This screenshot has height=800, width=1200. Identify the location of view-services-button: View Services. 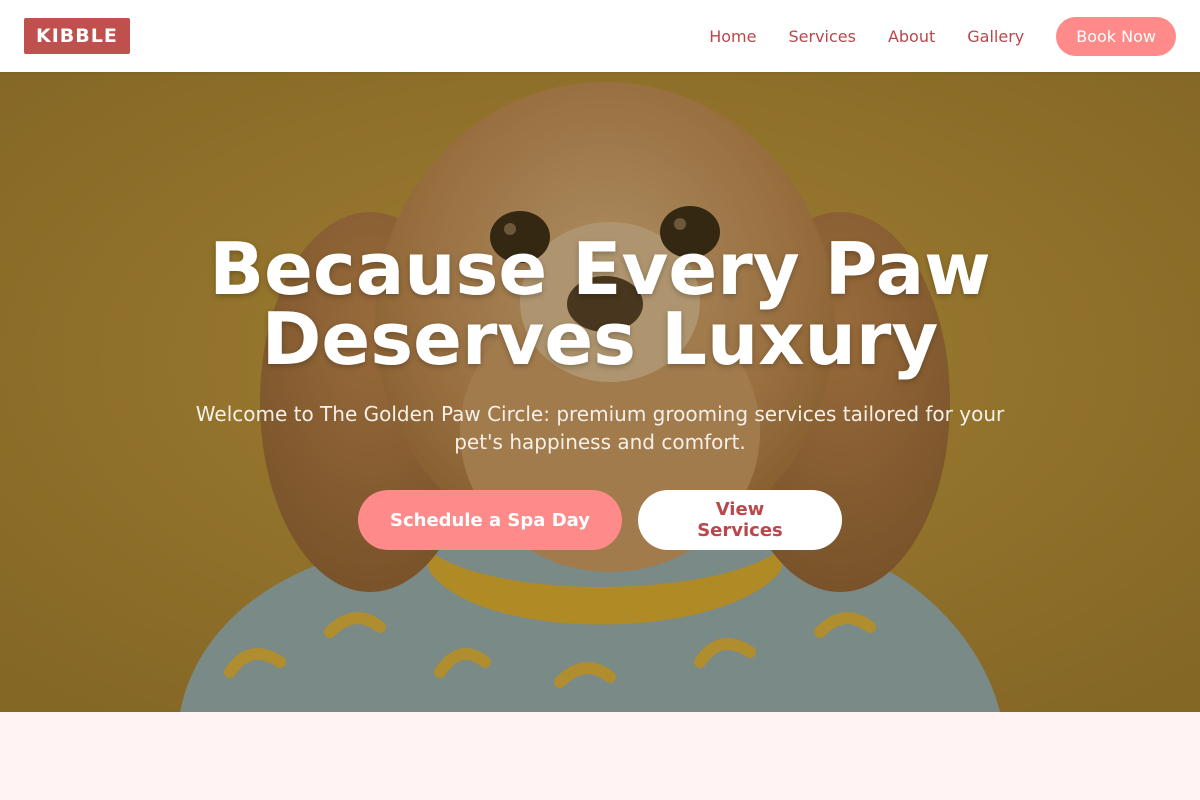
(740, 520).